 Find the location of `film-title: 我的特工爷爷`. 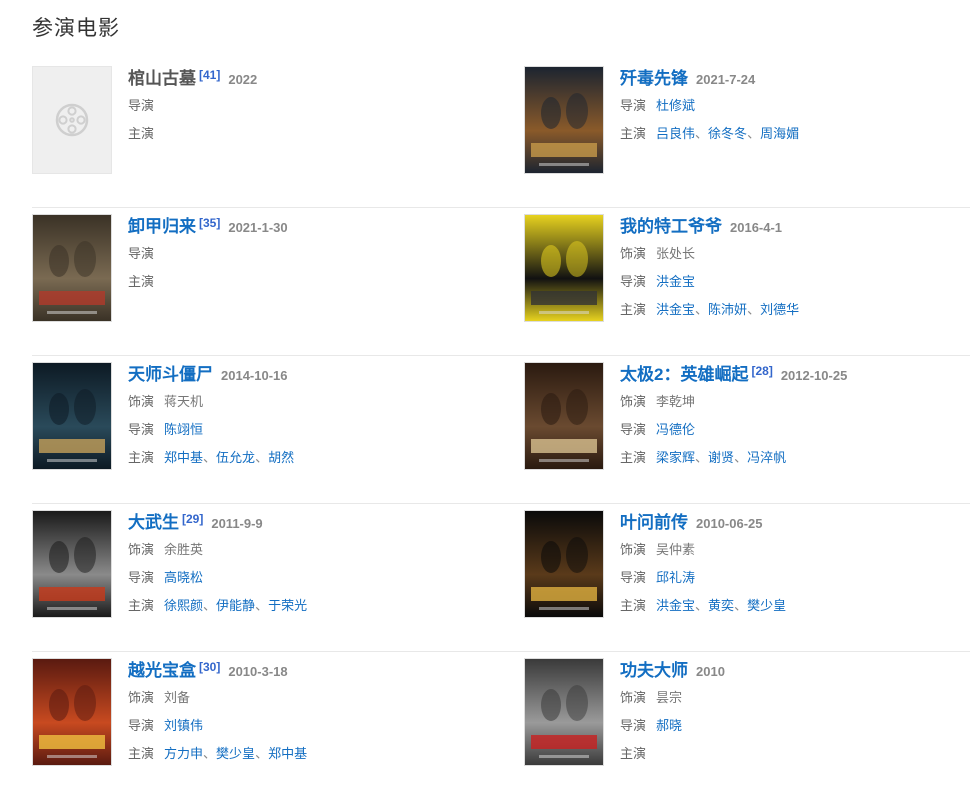

film-title: 我的特工爷爷 is located at coordinates (671, 226).